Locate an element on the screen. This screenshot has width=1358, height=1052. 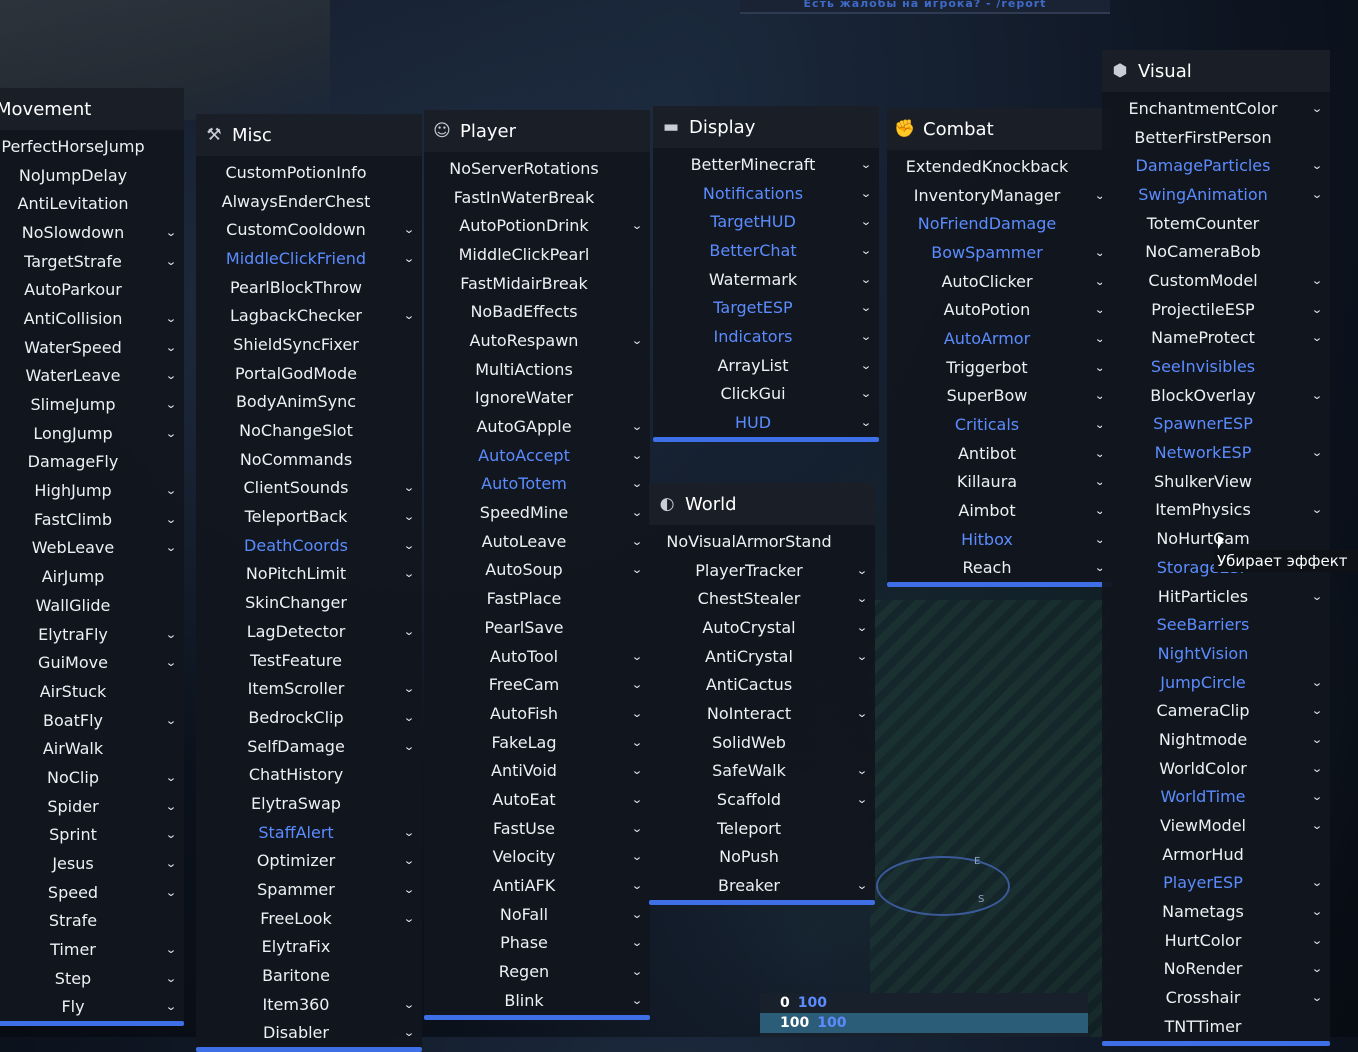
module-inventorymanager: InventoryManager ⌄ is located at coordinates (1000, 195).